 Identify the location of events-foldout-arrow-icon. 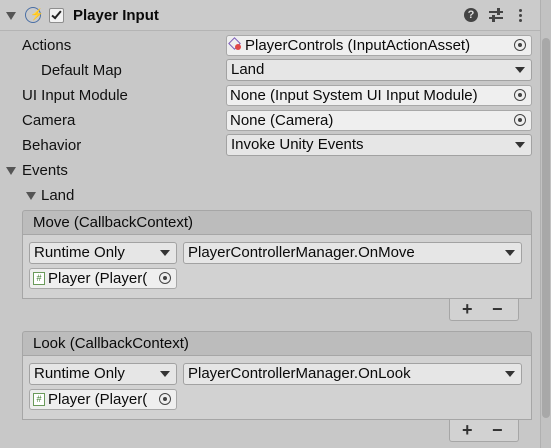
(11, 171).